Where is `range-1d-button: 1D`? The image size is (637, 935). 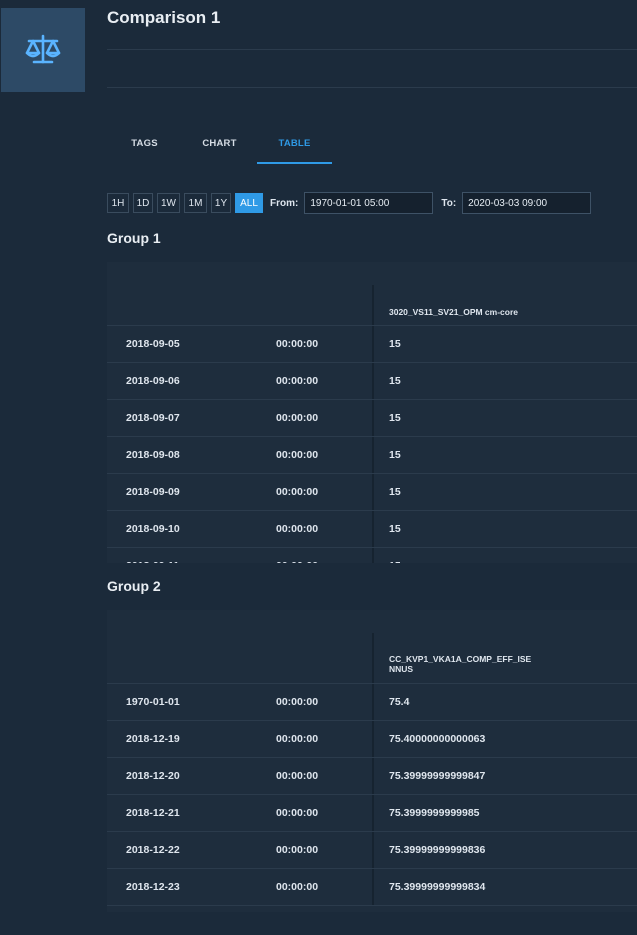 range-1d-button: 1D is located at coordinates (143, 203).